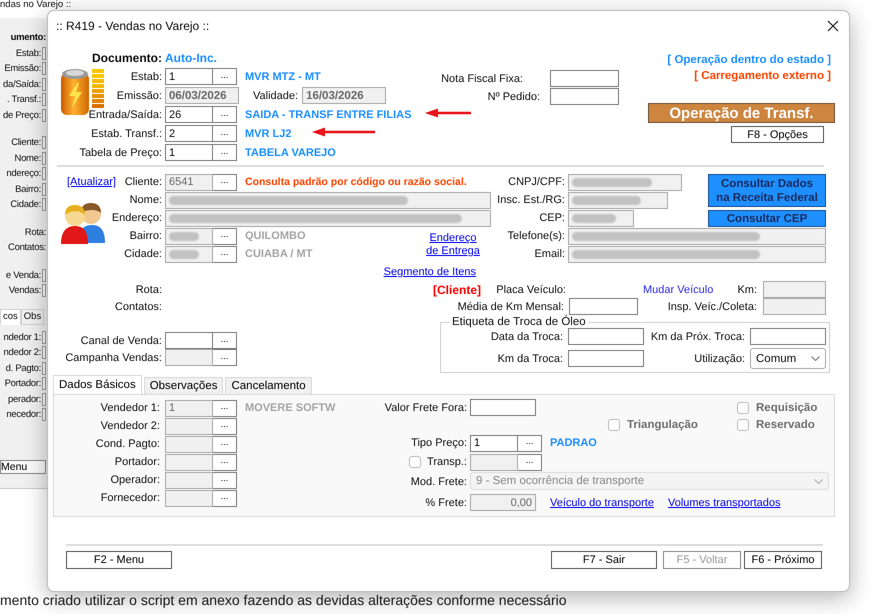 This screenshot has height=614, width=886. Describe the element at coordinates (531, 358) in the screenshot. I see `field-label: Km da Troca:` at that location.